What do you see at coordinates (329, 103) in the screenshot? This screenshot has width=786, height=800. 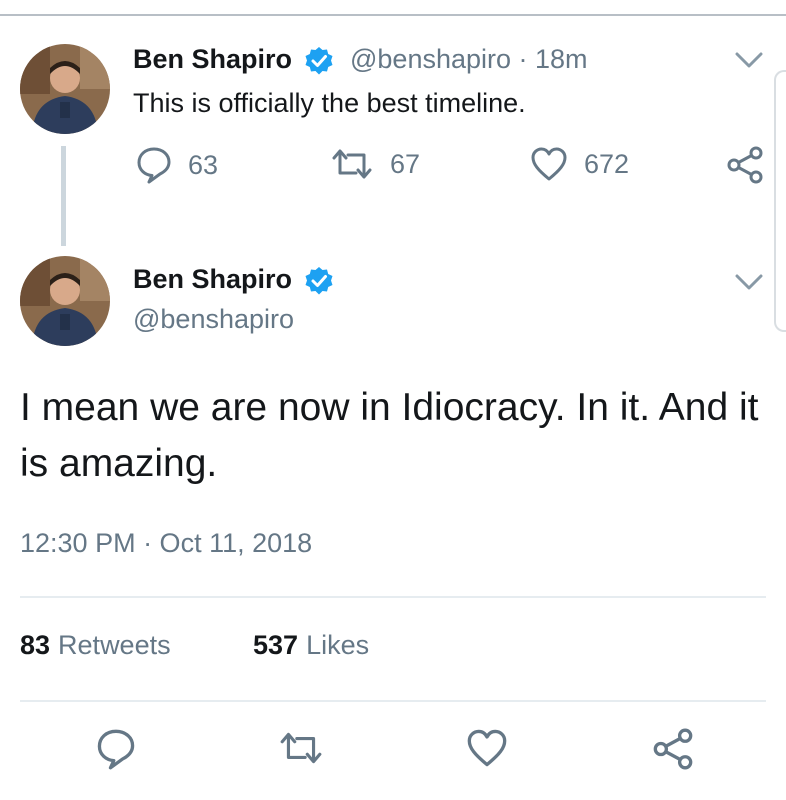 I see `tweet-text: This is officially the best timeline.` at bounding box center [329, 103].